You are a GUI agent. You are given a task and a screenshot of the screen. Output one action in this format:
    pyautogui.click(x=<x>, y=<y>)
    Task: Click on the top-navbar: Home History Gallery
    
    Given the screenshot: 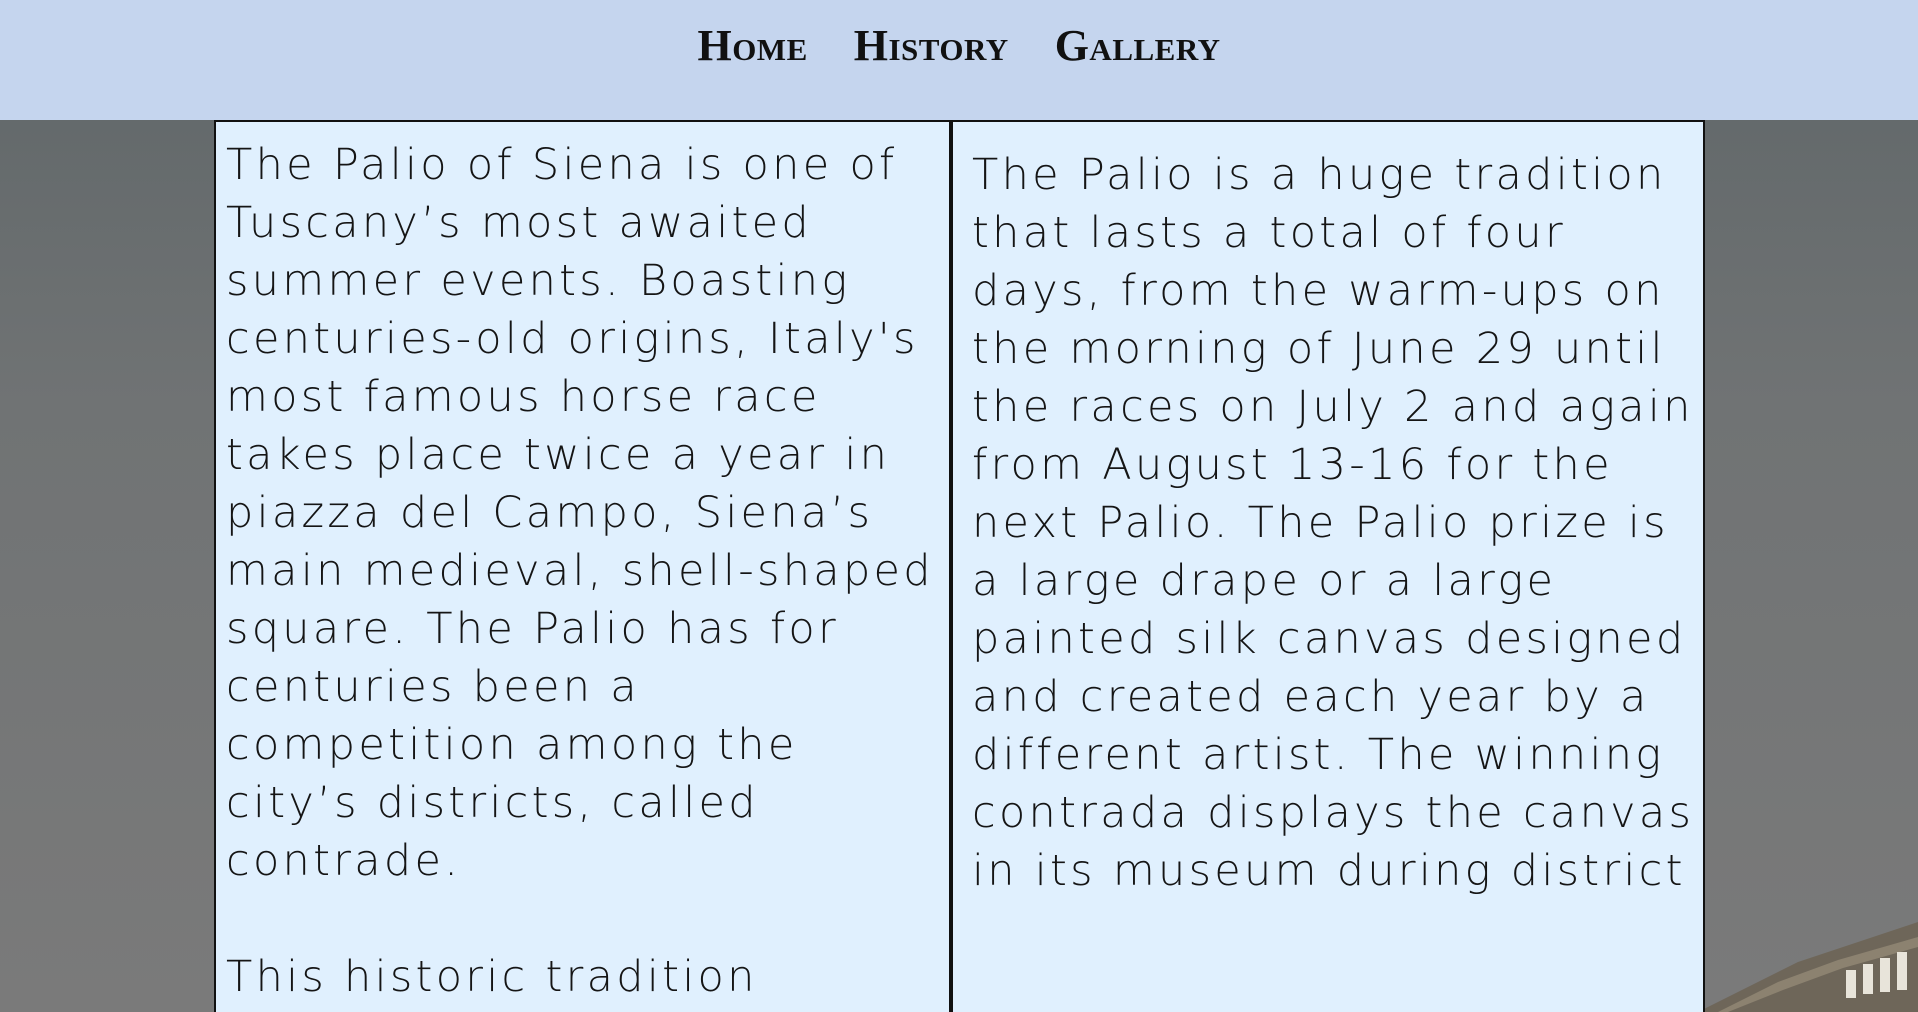 What is the action you would take?
    pyautogui.click(x=959, y=60)
    